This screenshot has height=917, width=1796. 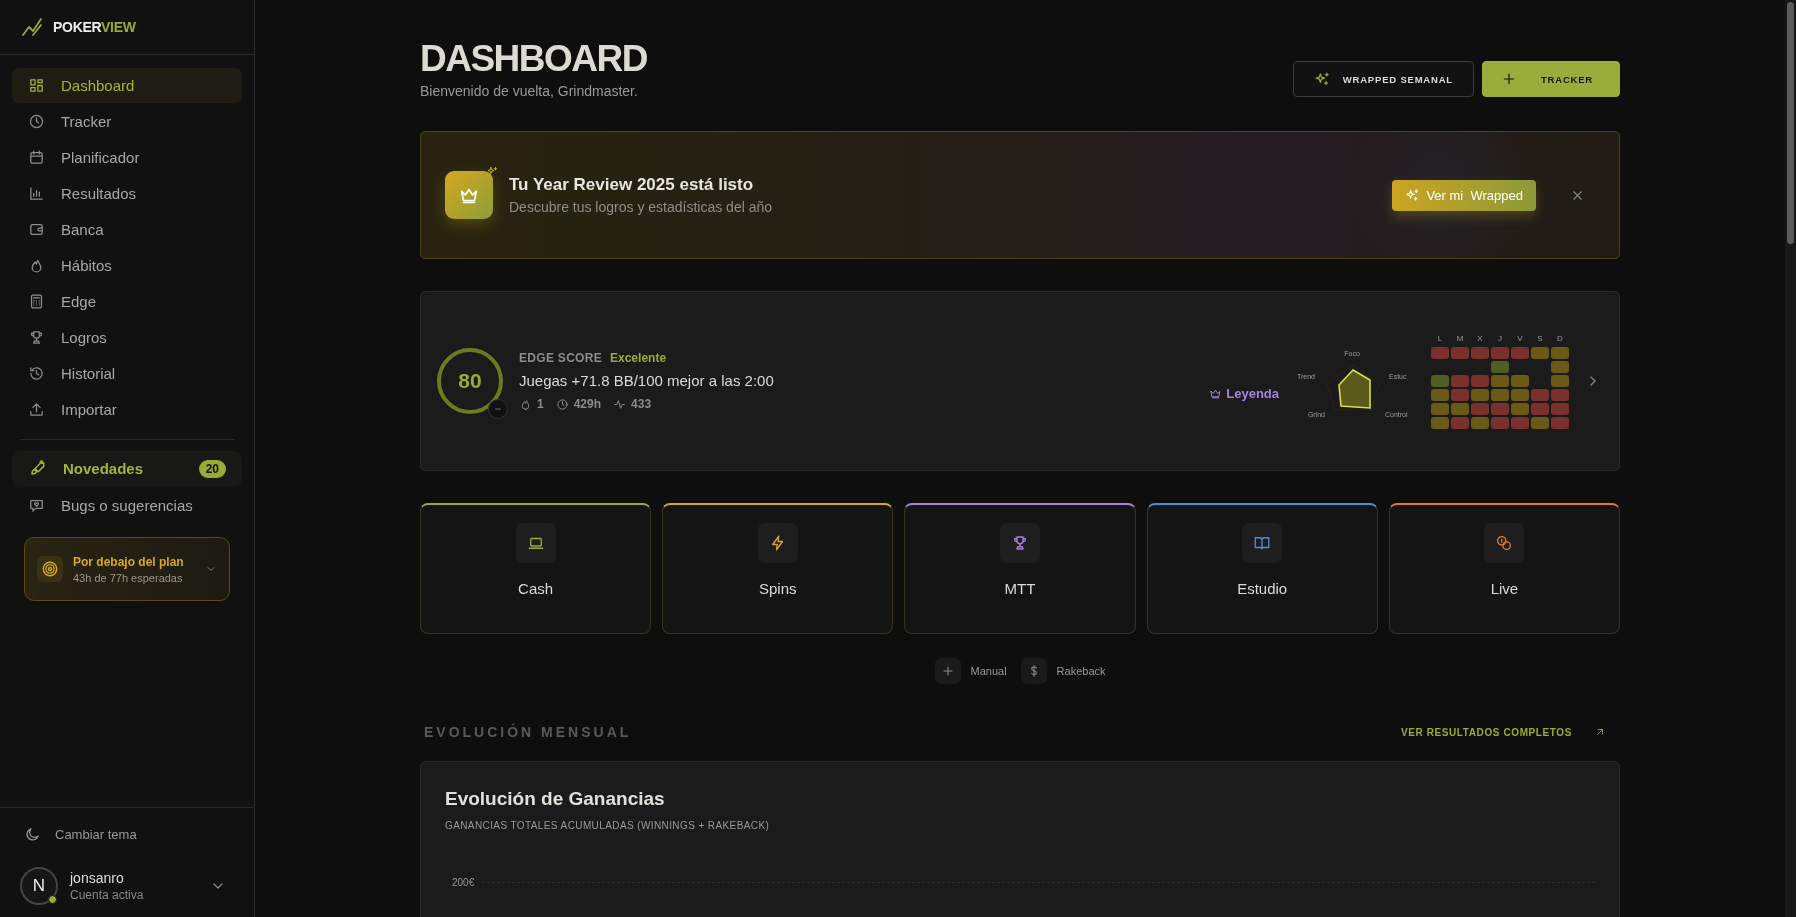 What do you see at coordinates (525, 404) in the screenshot?
I see `flame-icon` at bounding box center [525, 404].